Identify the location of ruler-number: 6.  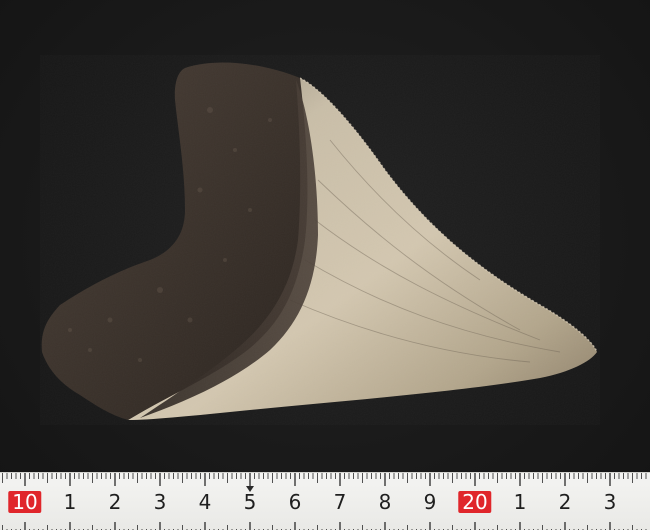
(295, 502).